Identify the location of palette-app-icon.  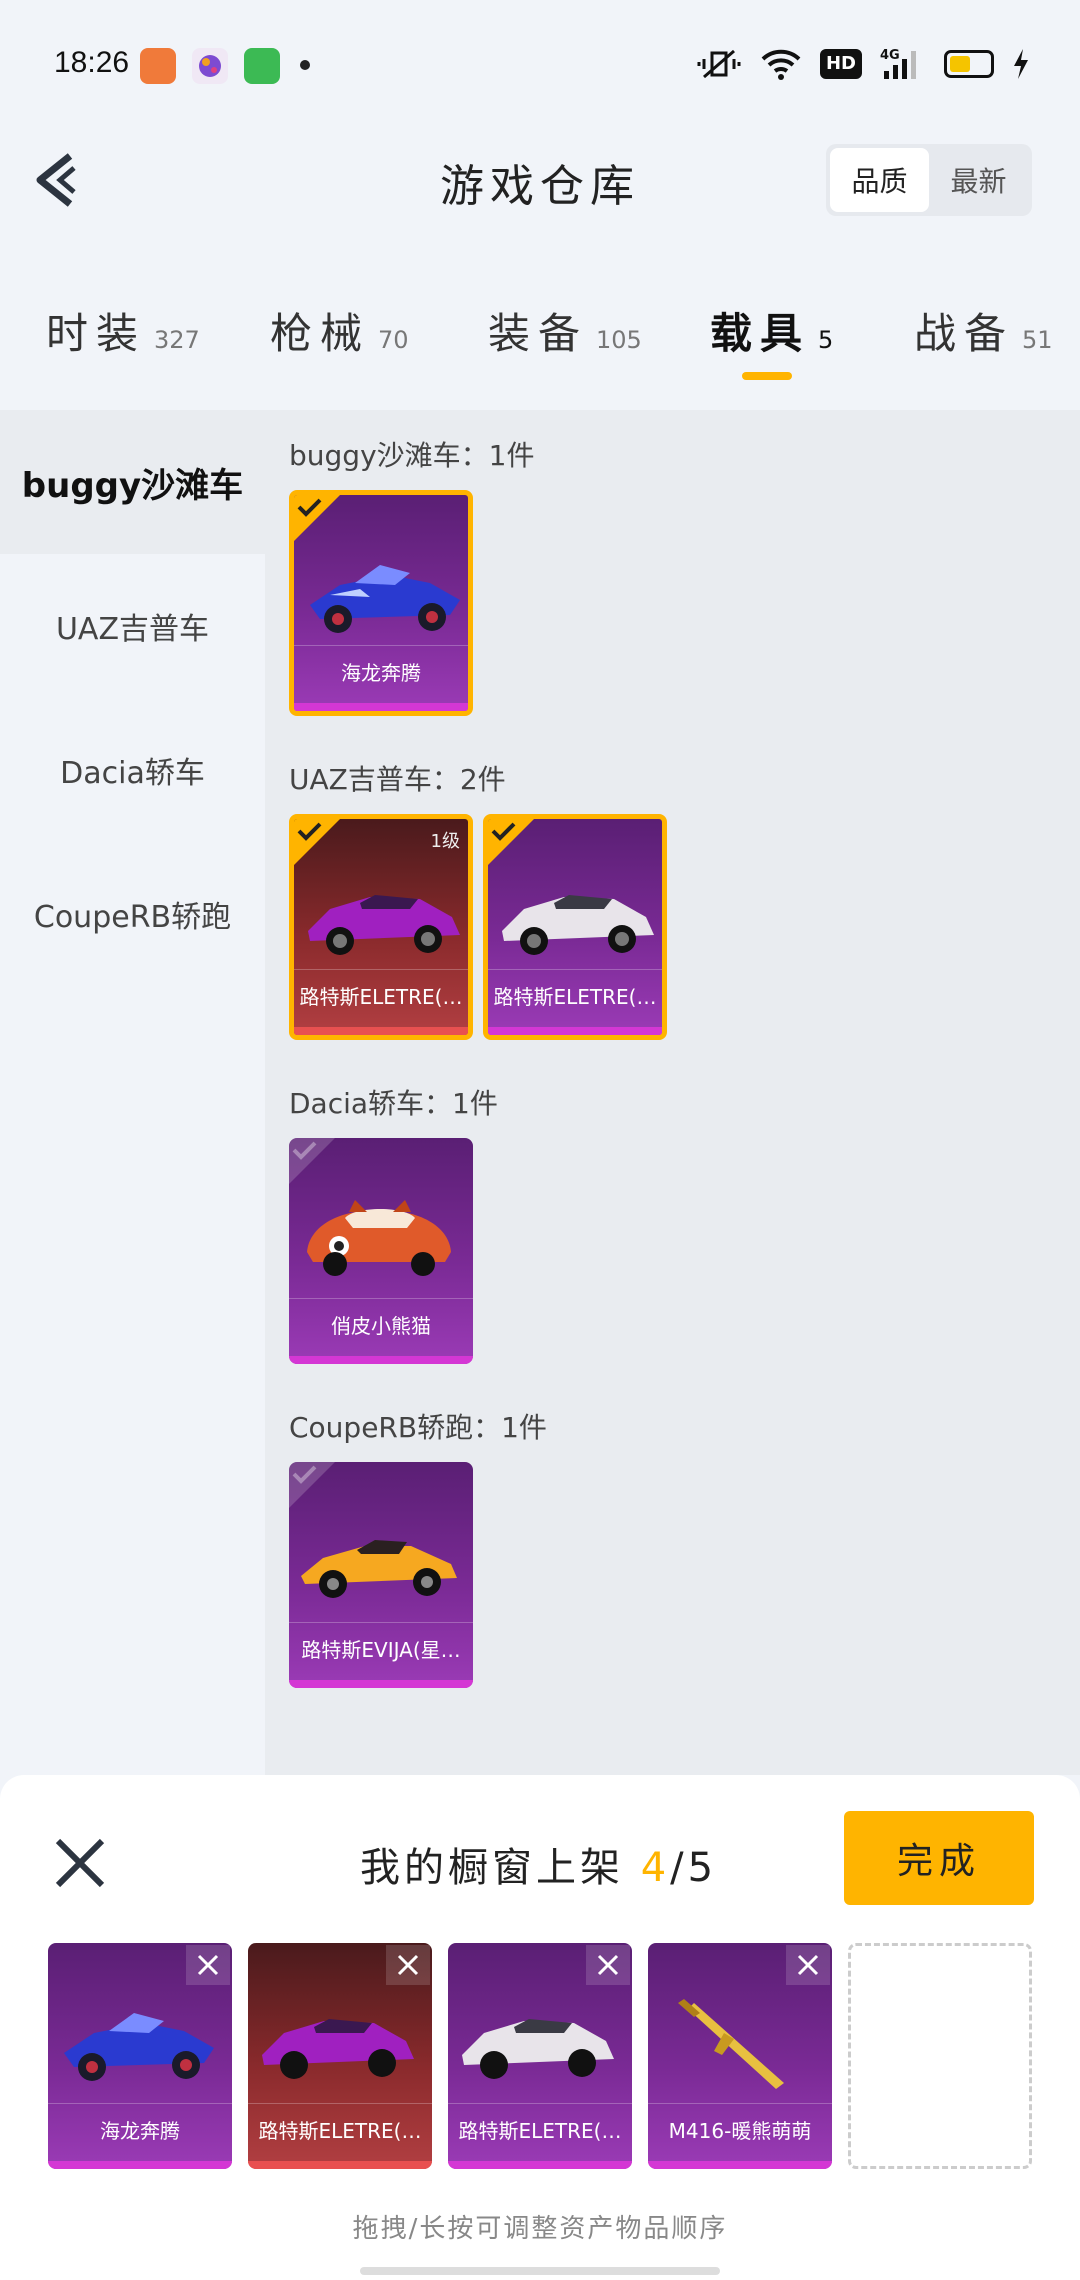
(210, 66).